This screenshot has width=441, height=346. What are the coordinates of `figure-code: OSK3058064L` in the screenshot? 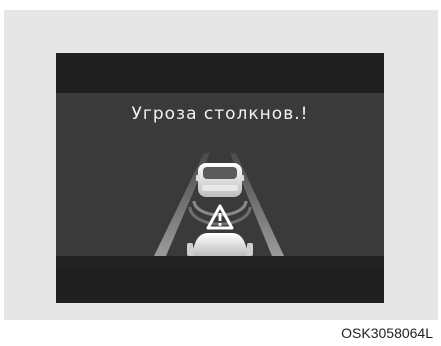 It's located at (387, 333).